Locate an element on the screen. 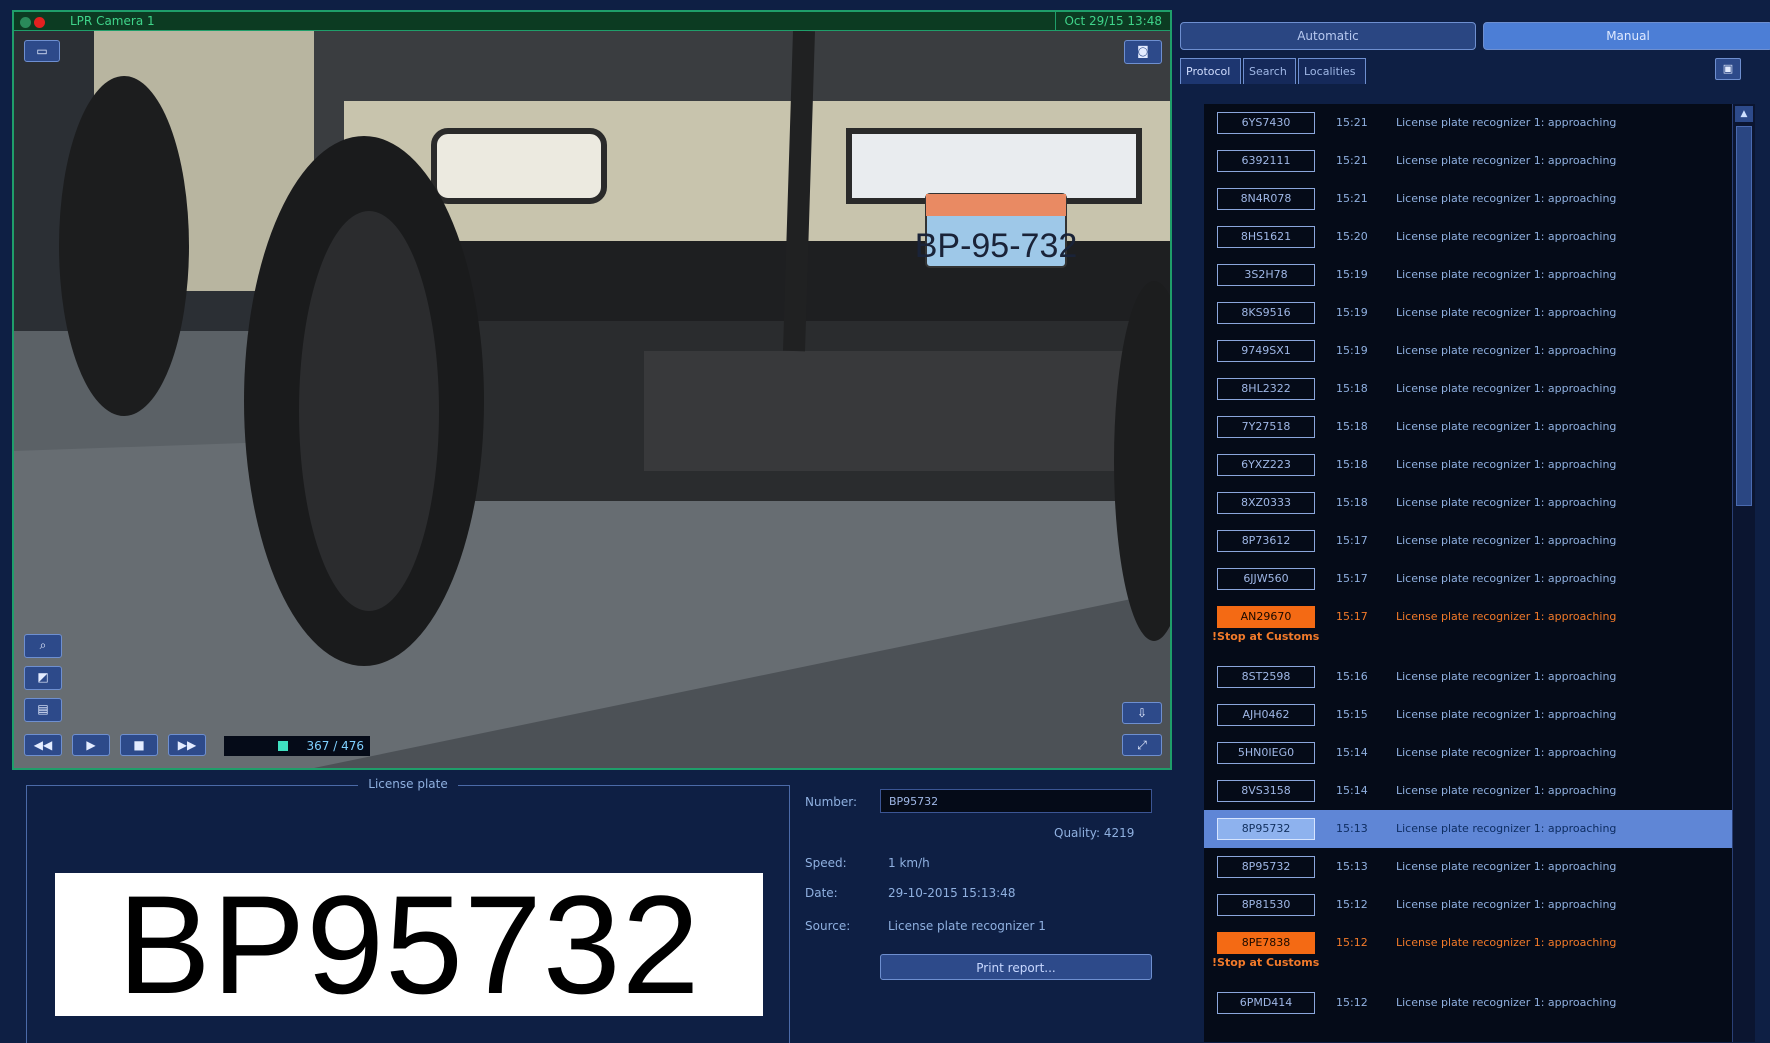 Image resolution: width=1770 pixels, height=1043 pixels. frame-counter-text: 367 / 476 is located at coordinates (335, 746).